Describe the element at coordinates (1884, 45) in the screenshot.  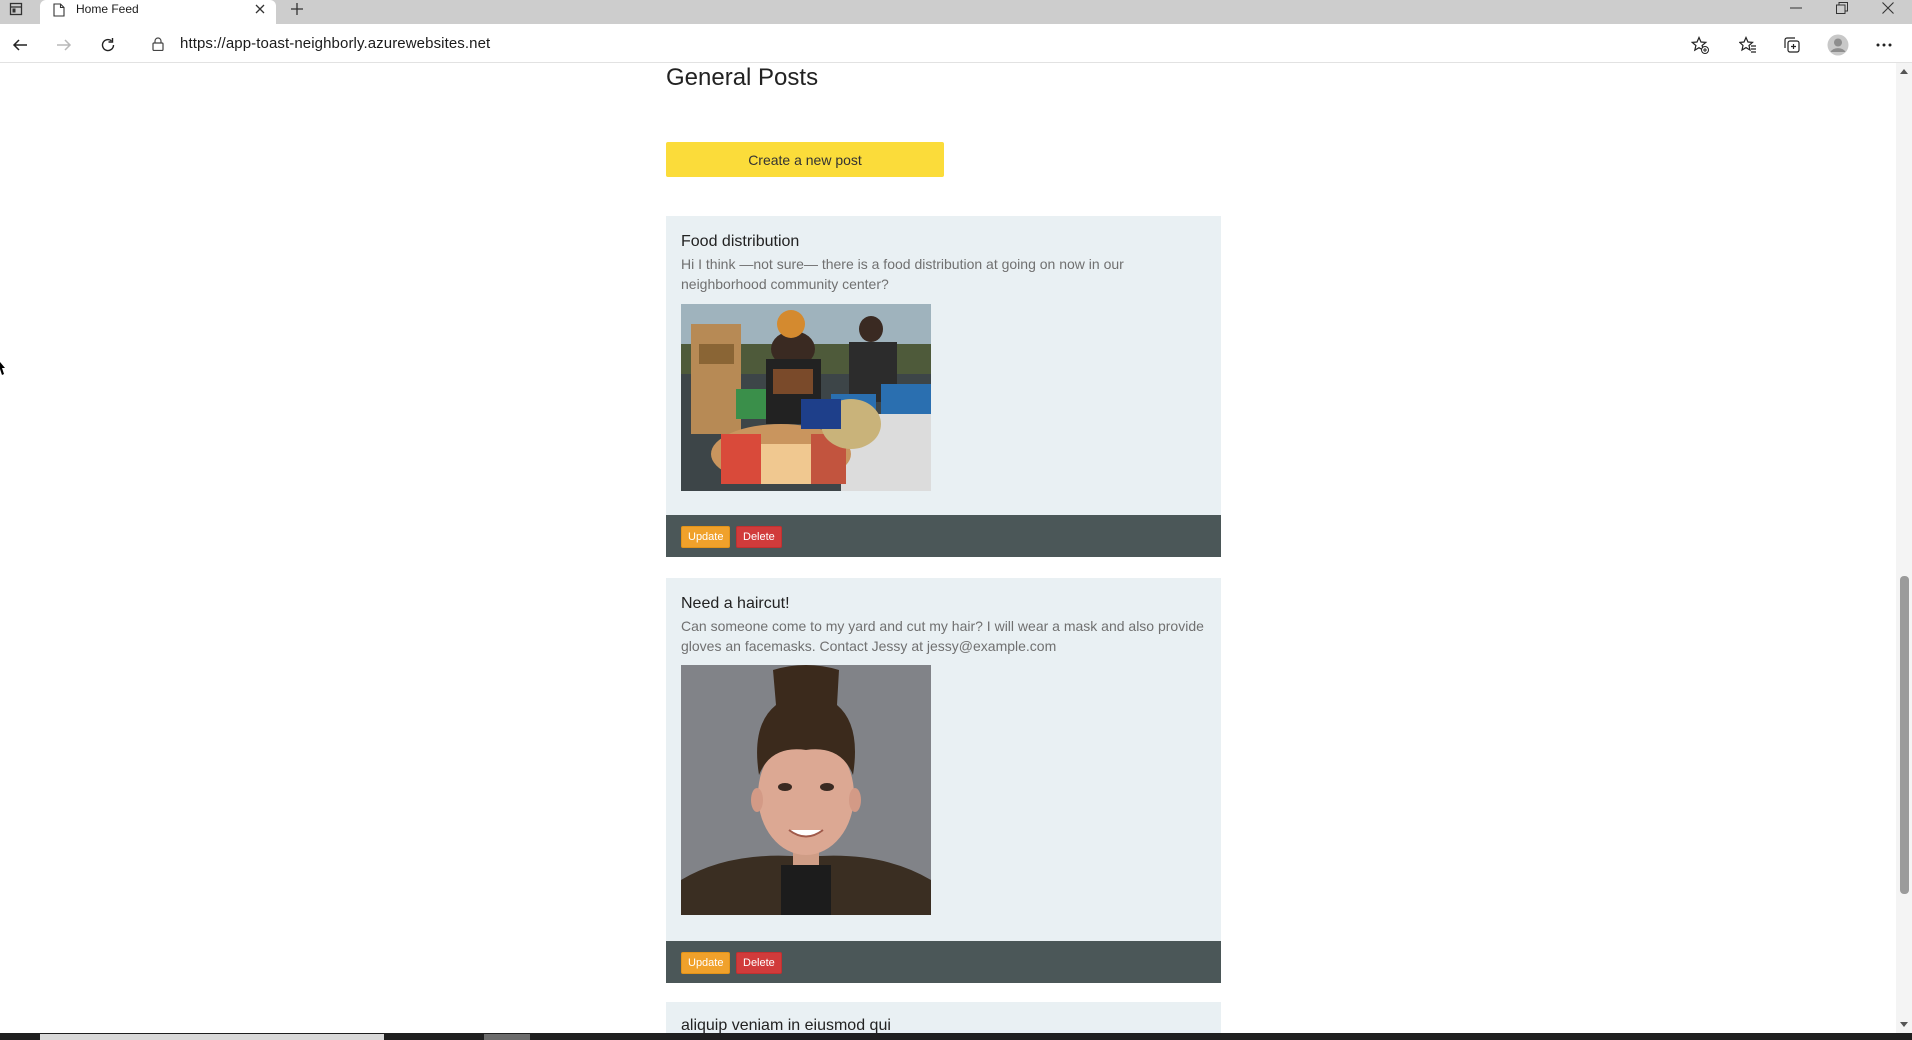
I see `more-icon` at that location.